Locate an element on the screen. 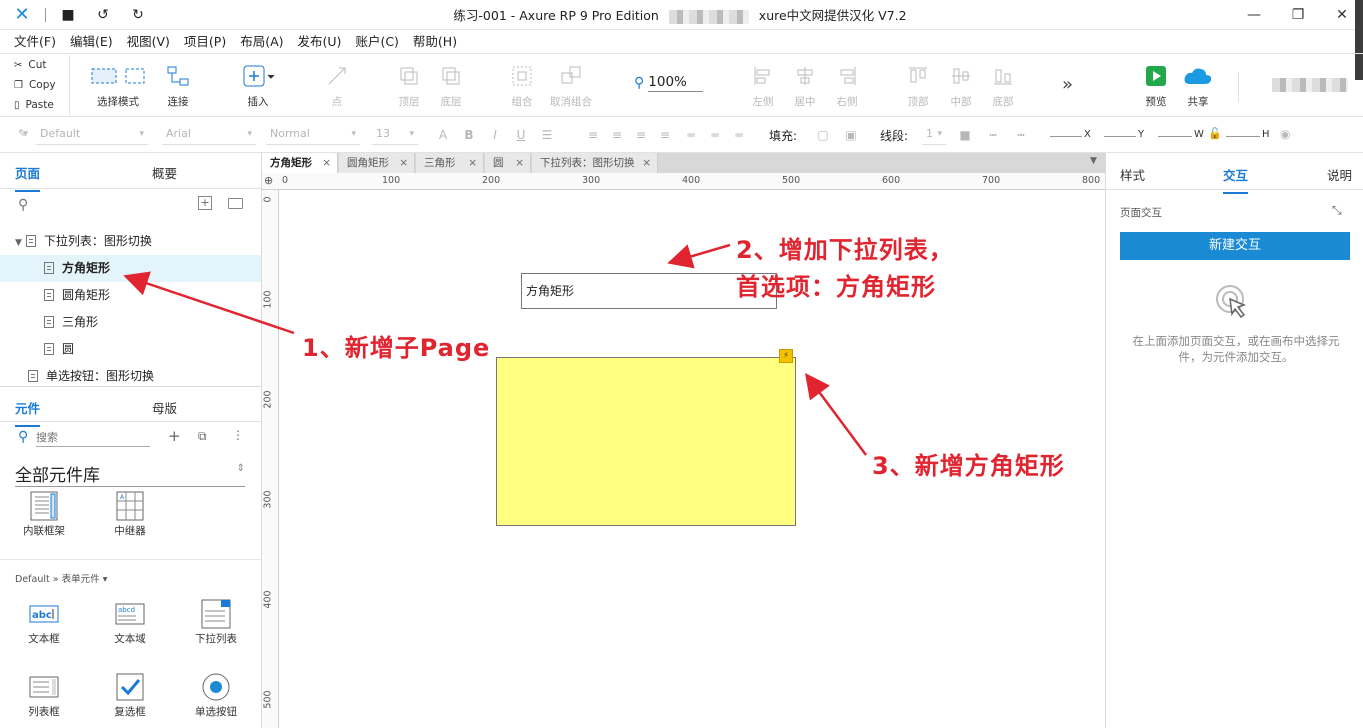  expand-icon: ⤡ is located at coordinates (1337, 210).